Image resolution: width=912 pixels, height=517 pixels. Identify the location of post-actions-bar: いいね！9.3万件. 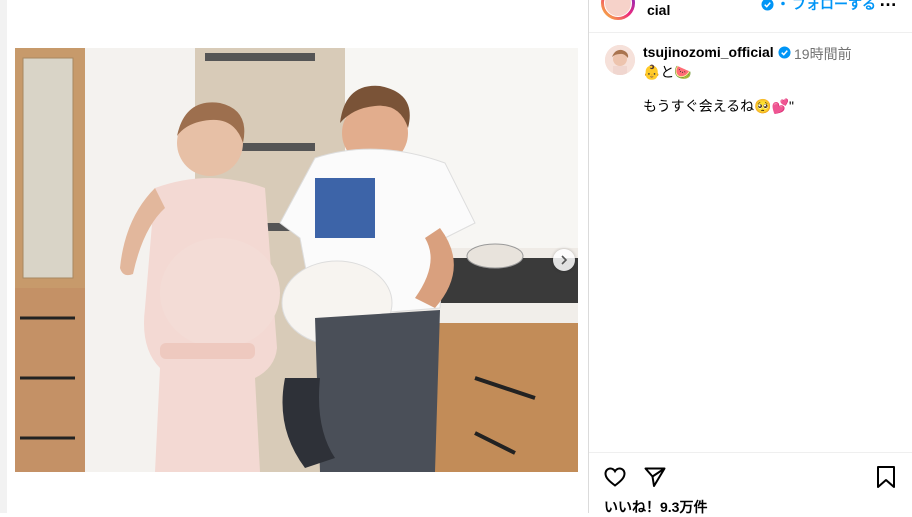
(750, 484).